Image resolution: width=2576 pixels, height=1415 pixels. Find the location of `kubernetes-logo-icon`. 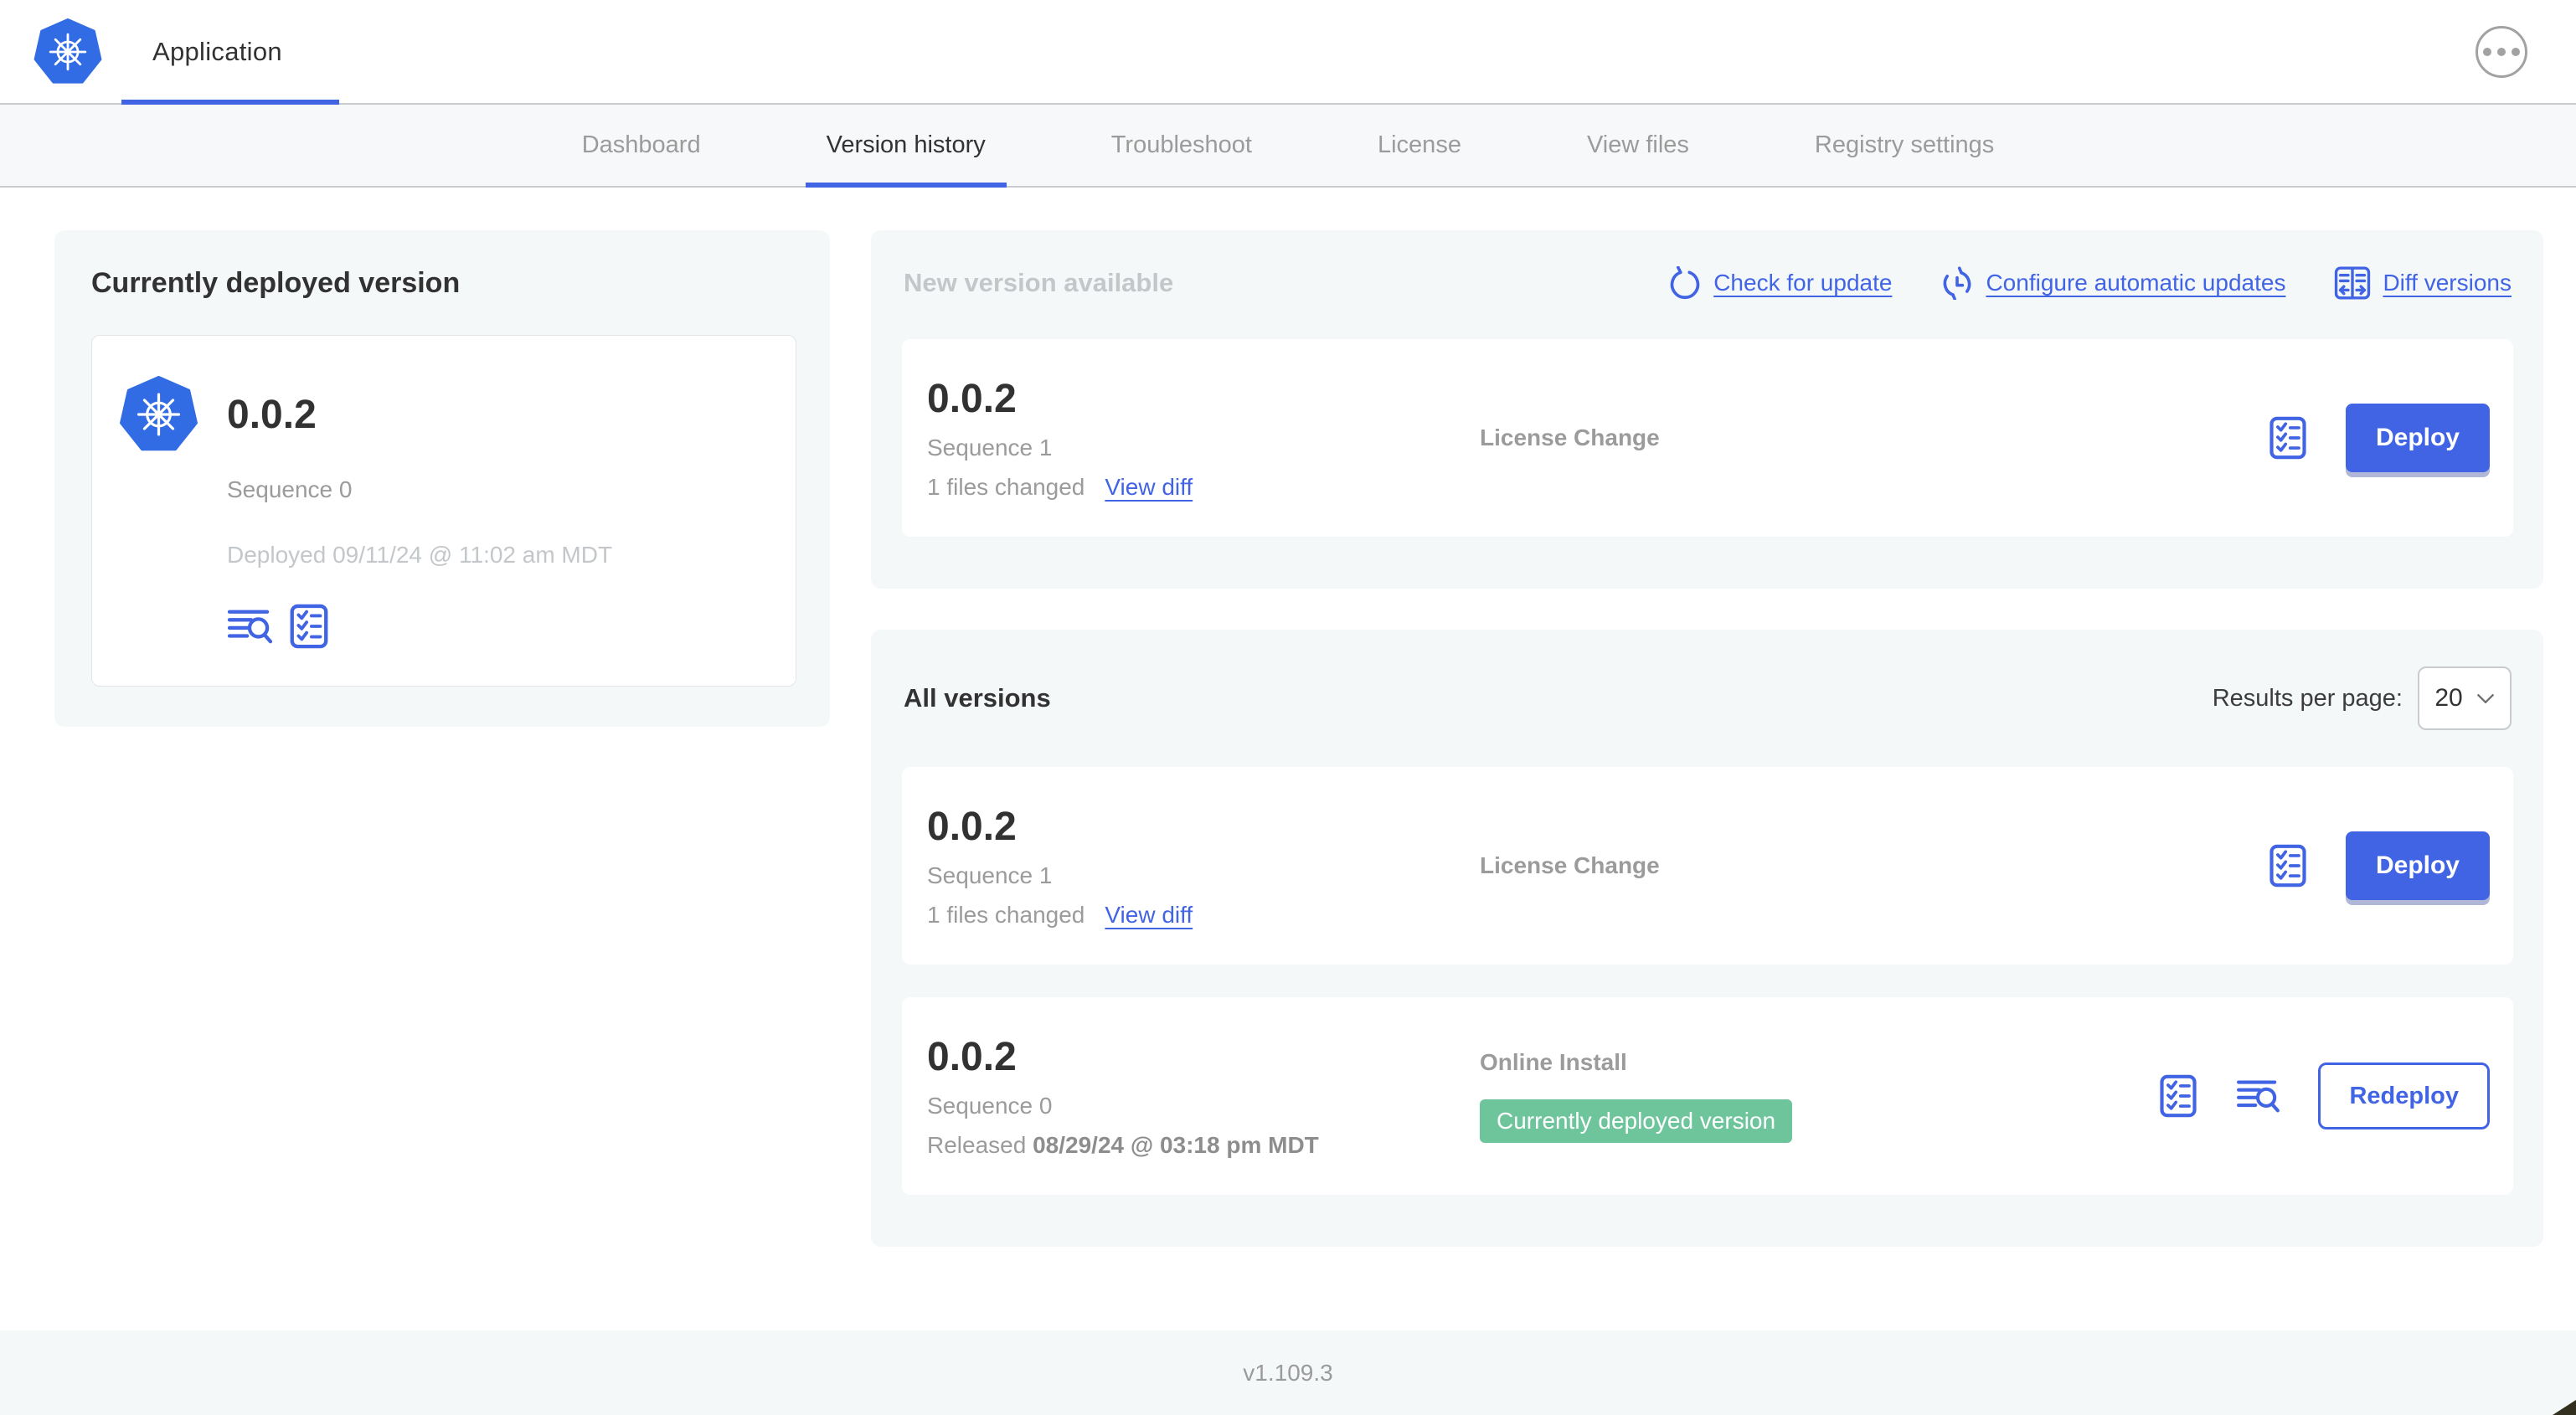

kubernetes-logo-icon is located at coordinates (67, 51).